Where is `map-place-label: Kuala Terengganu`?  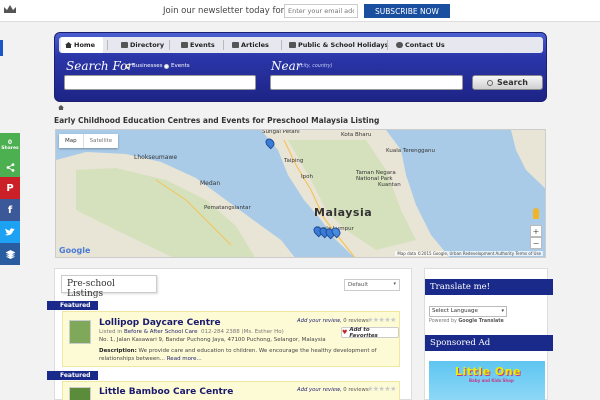 map-place-label: Kuala Terengganu is located at coordinates (410, 151).